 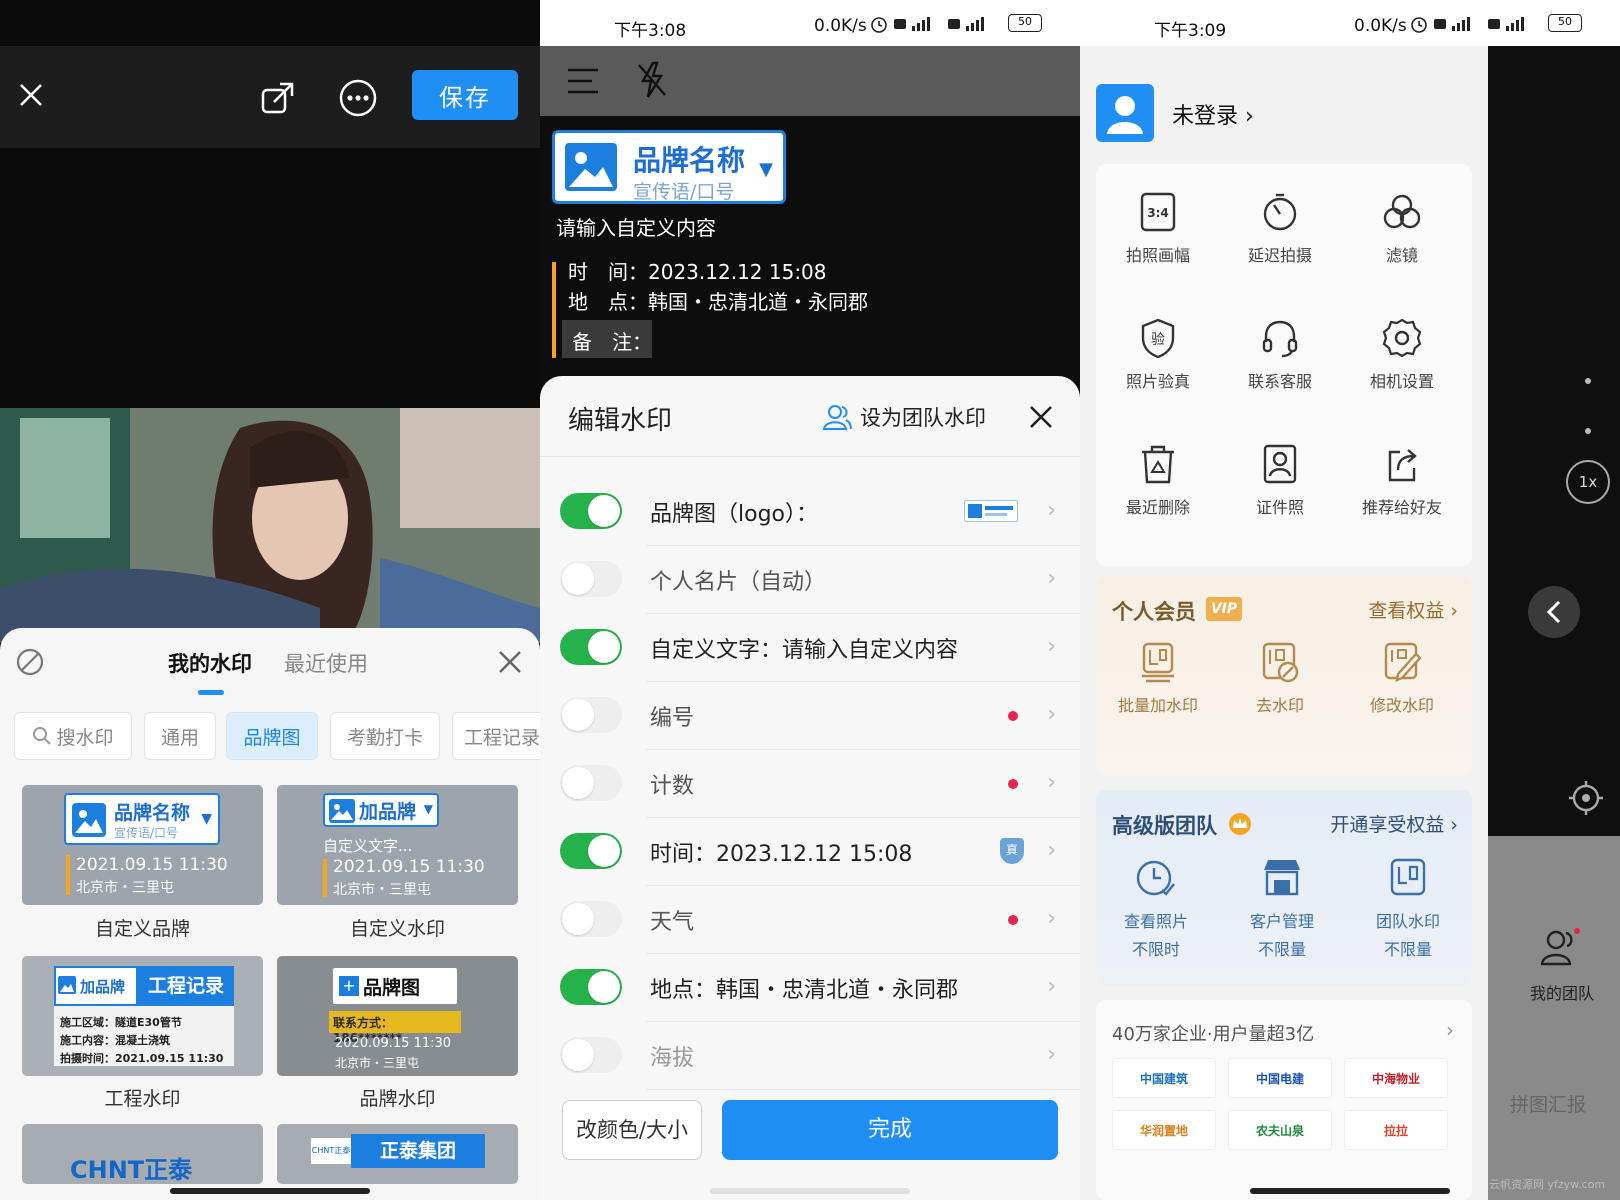 I want to click on signal-icon, so click(x=1506, y=24).